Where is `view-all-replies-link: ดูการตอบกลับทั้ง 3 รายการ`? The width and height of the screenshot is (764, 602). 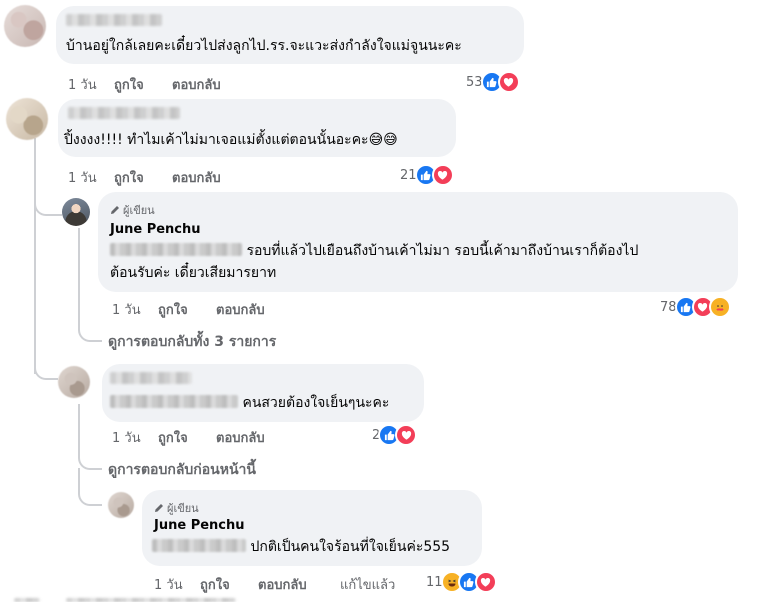
view-all-replies-link: ดูการตอบกลับทั้ง 3 รายการ is located at coordinates (192, 342).